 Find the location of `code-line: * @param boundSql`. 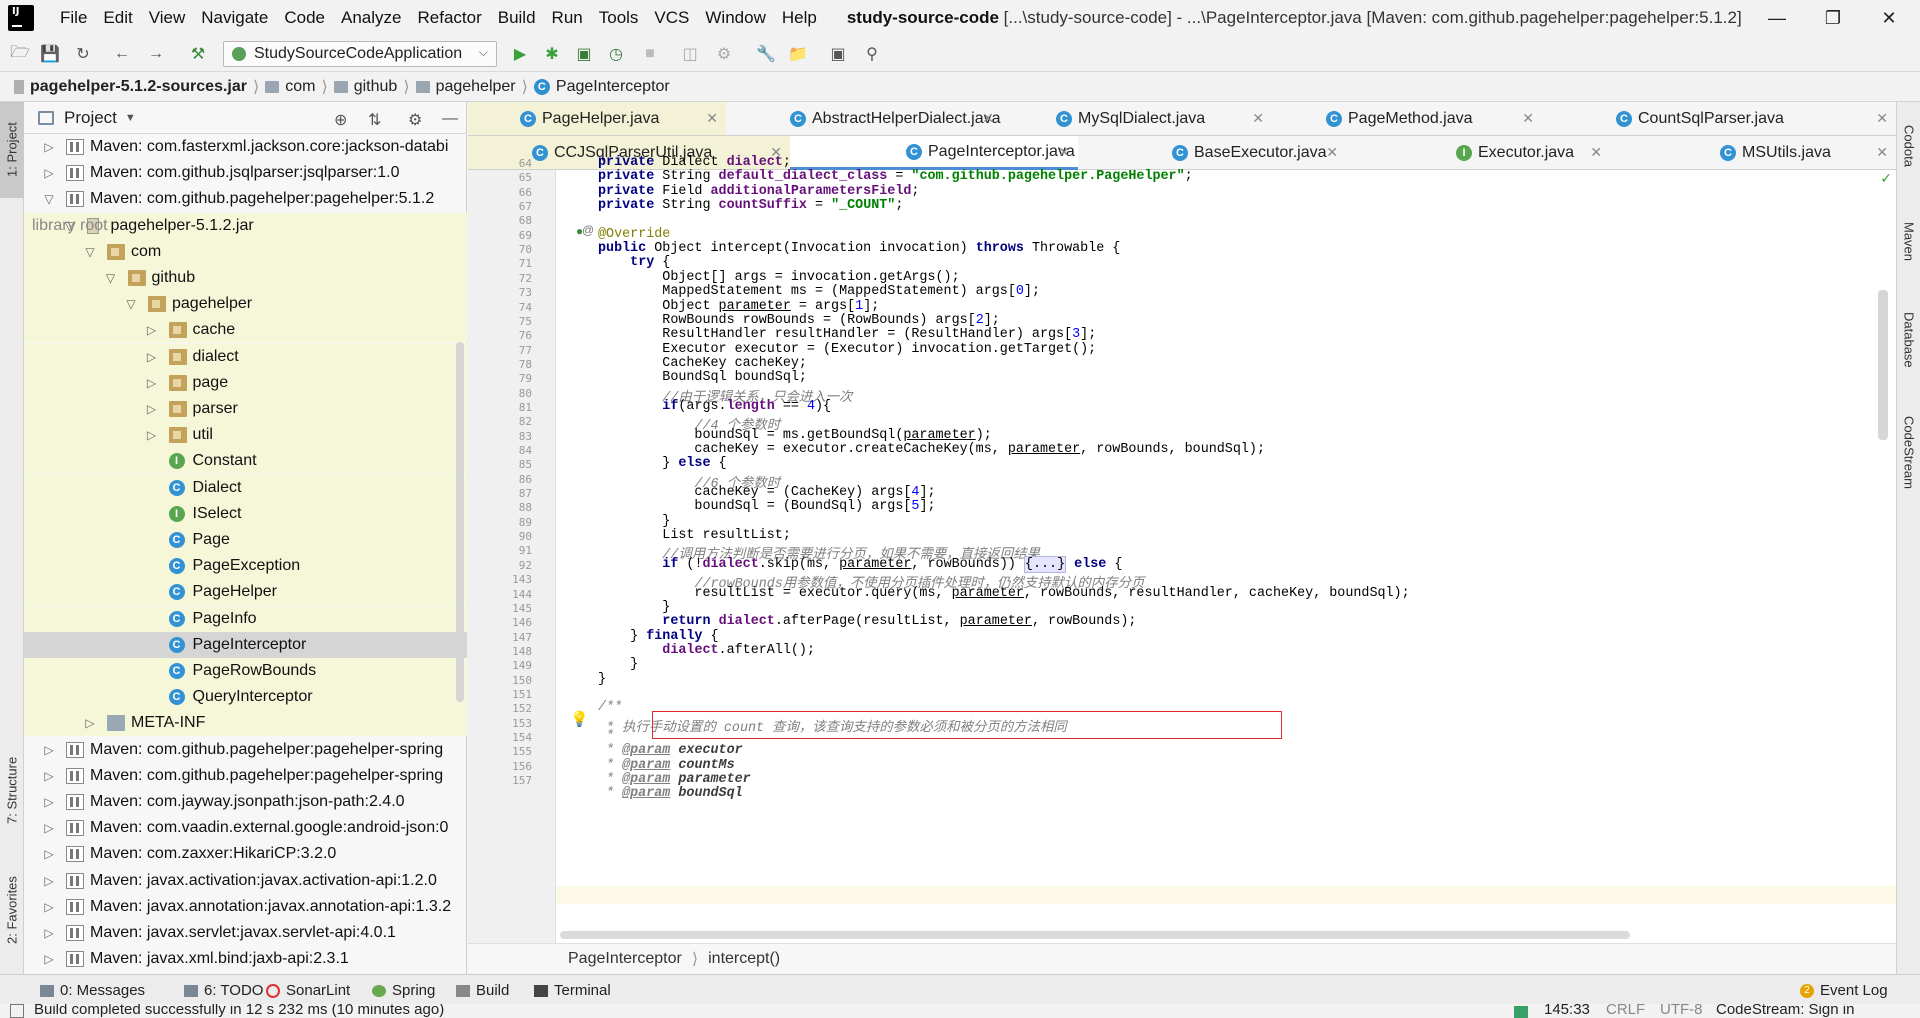

code-line: * @param boundSql is located at coordinates (670, 793).